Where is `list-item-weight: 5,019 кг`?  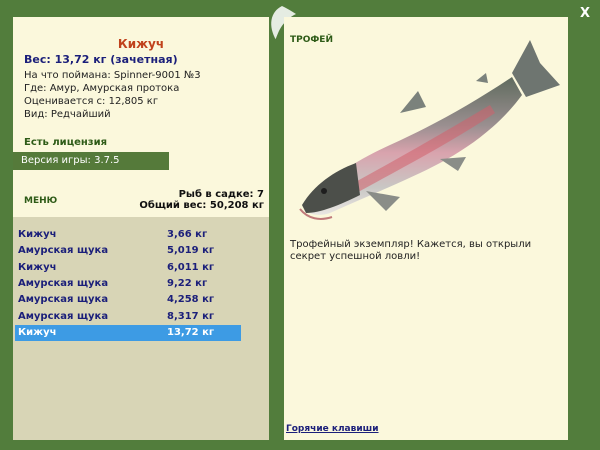
list-item-weight: 5,019 кг is located at coordinates (191, 250).